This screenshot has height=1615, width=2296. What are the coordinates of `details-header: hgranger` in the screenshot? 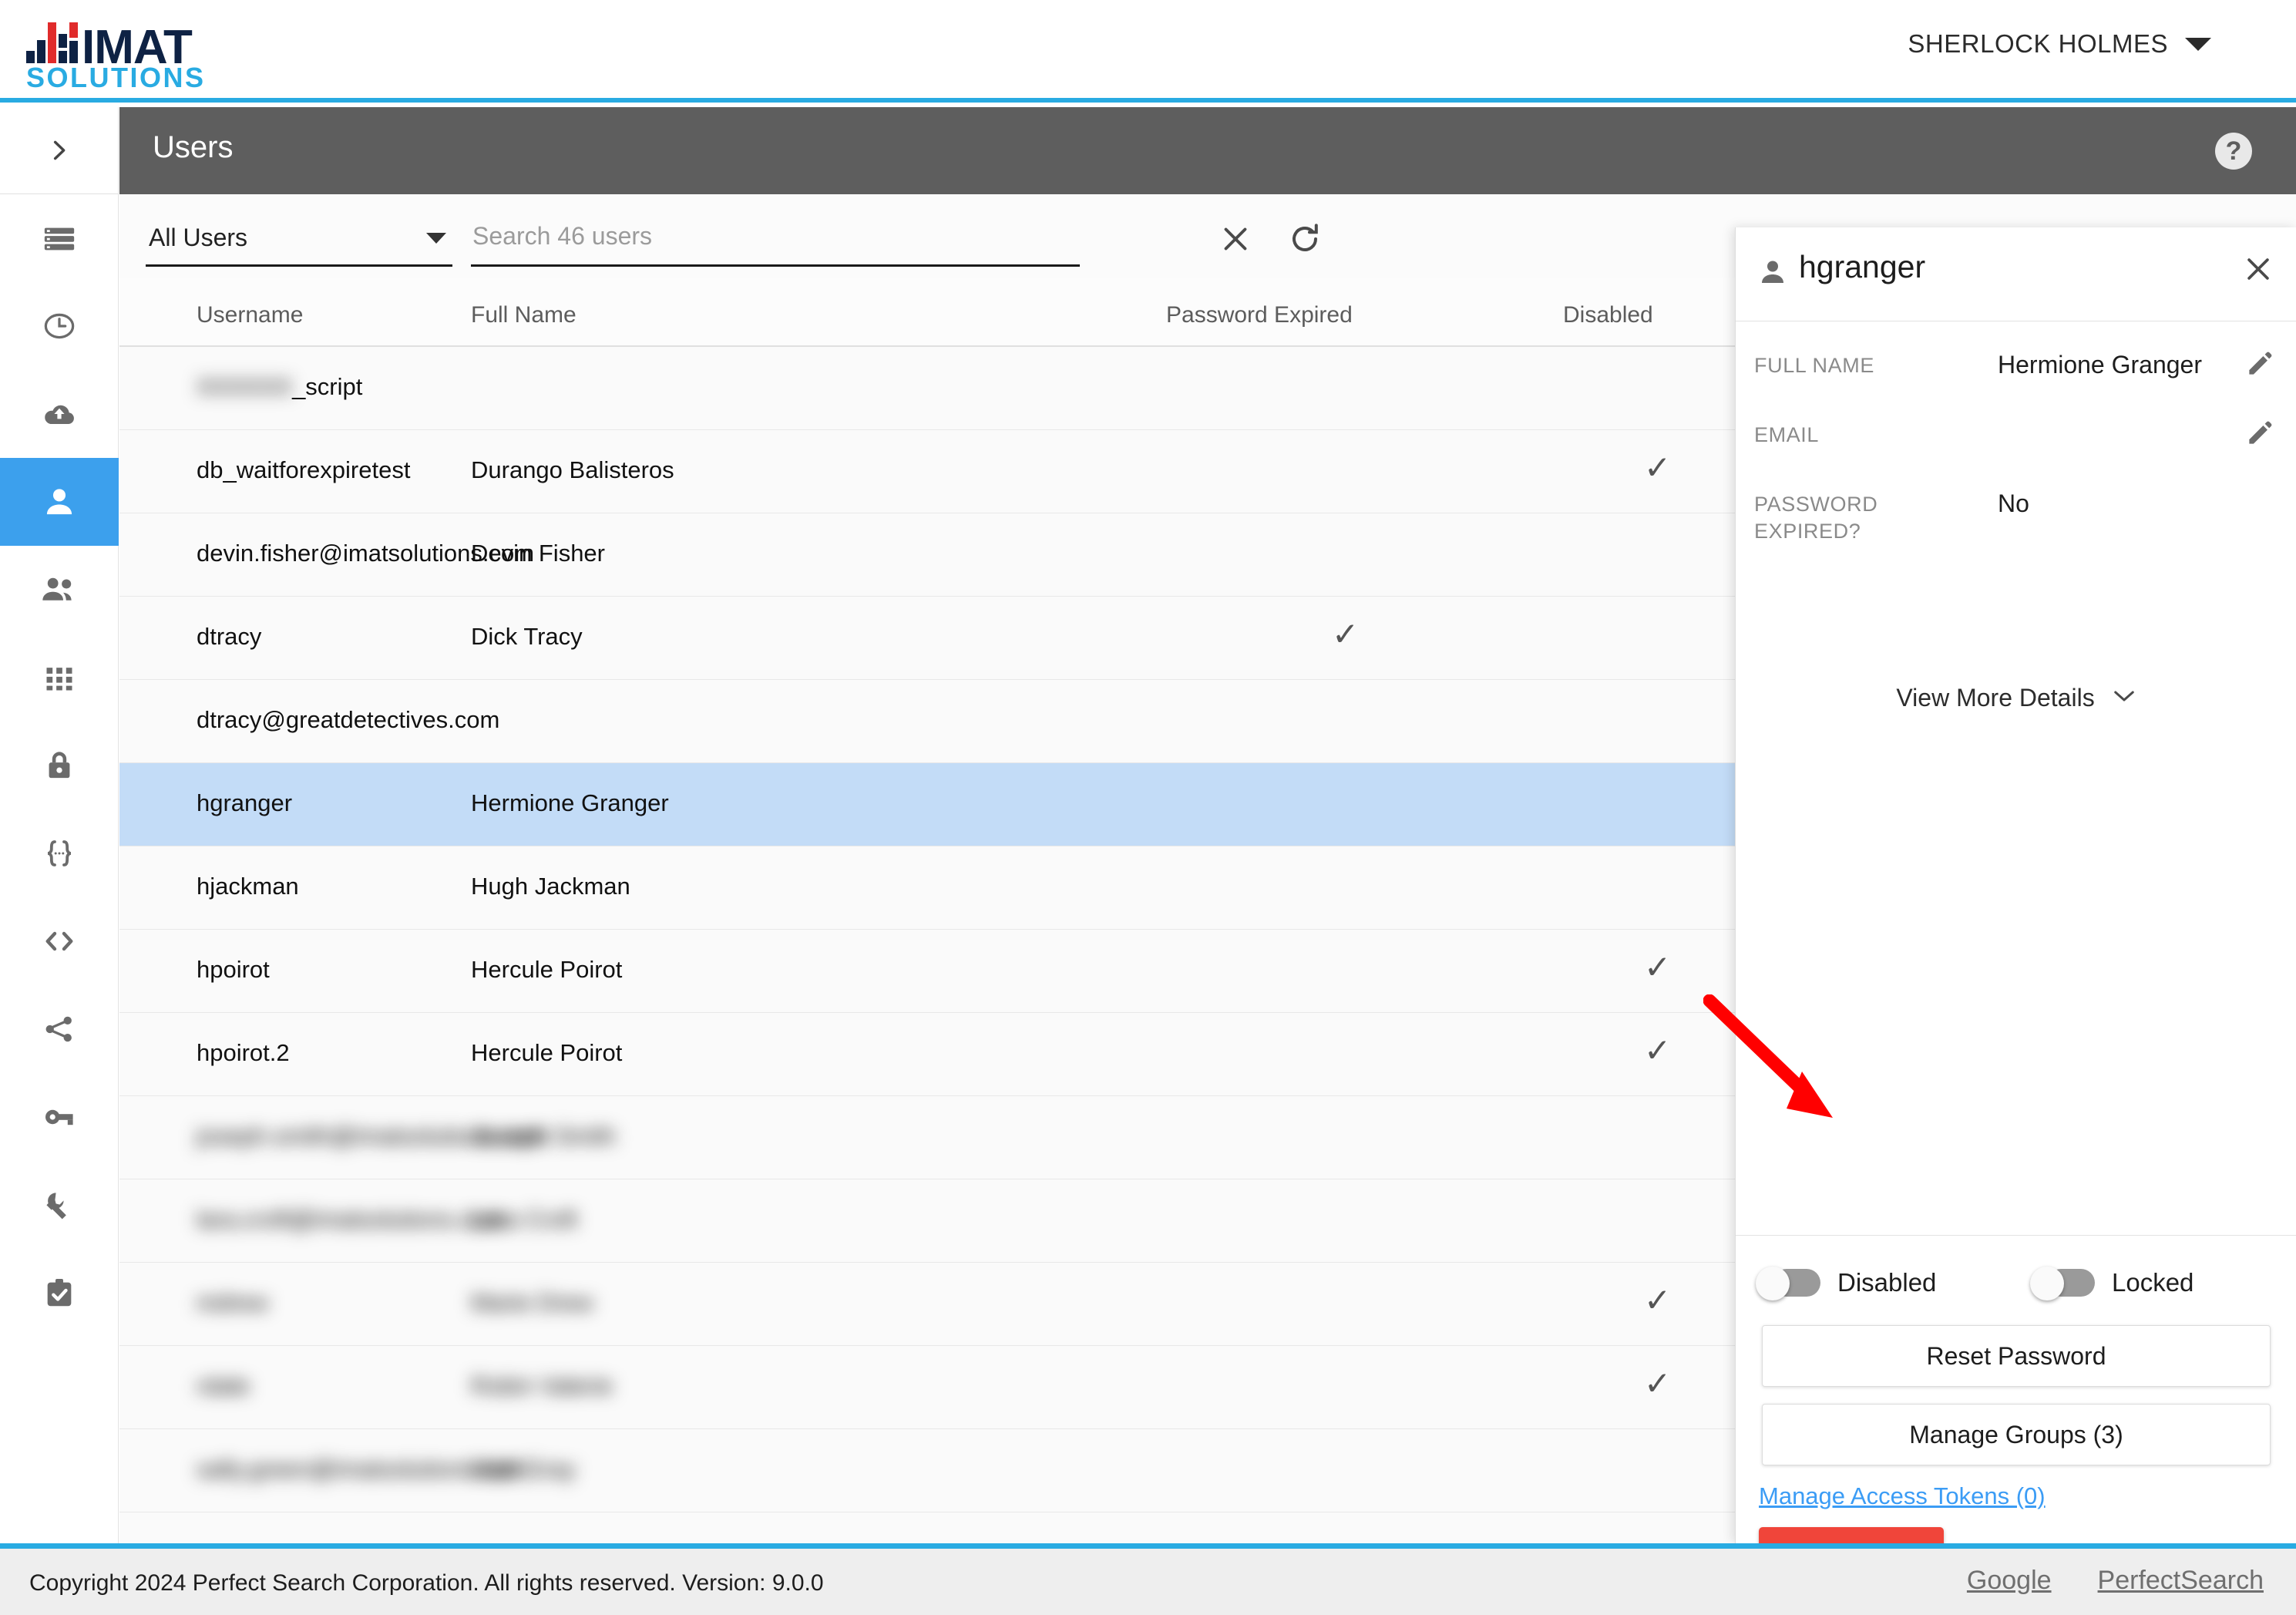 It's located at (2016, 274).